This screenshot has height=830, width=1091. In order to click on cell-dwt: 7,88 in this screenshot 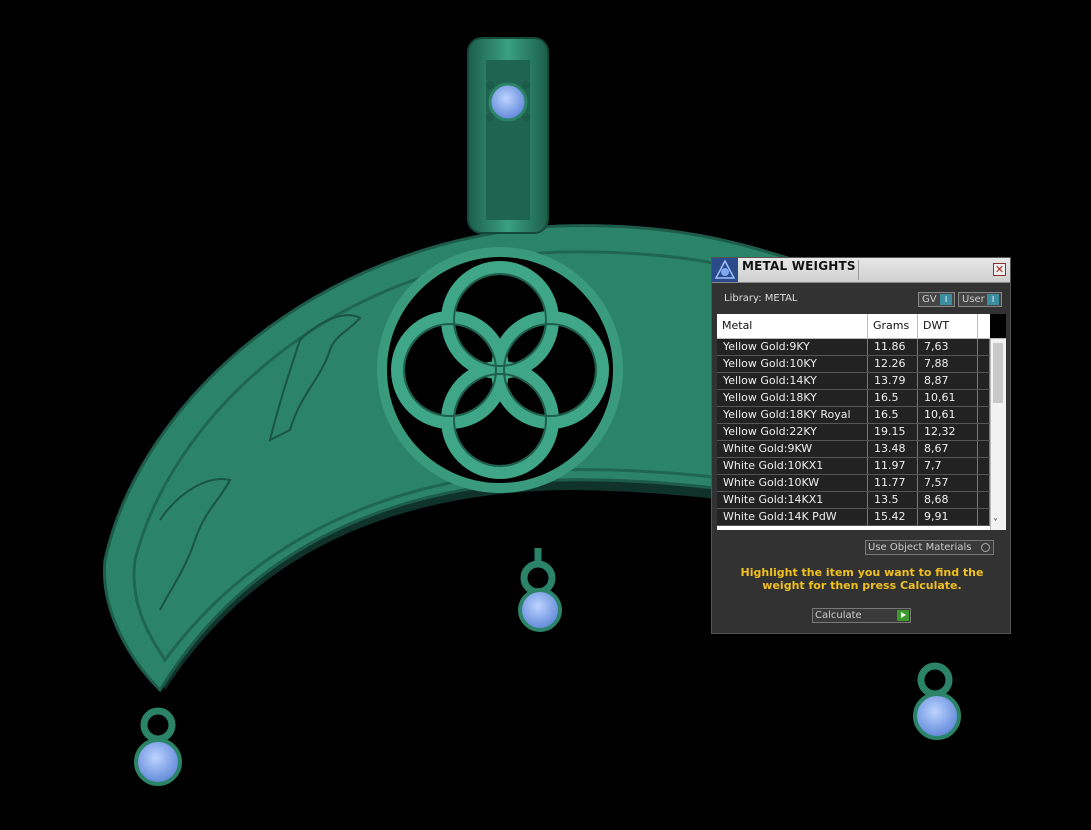, I will do `click(948, 364)`.